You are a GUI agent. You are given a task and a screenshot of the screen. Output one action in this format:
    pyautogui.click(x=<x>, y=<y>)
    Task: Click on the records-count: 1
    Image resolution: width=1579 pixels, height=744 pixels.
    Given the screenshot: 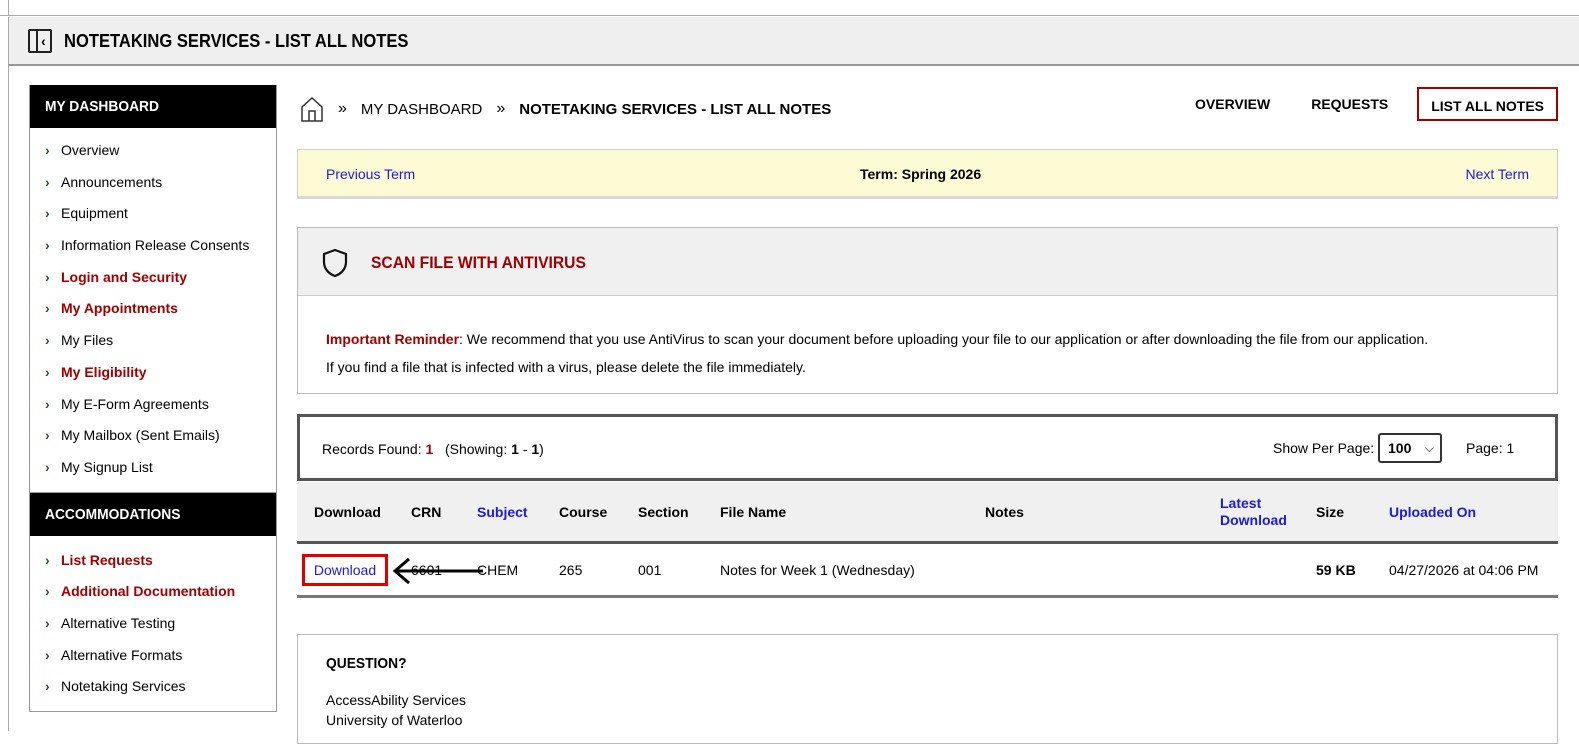 What is the action you would take?
    pyautogui.click(x=429, y=449)
    